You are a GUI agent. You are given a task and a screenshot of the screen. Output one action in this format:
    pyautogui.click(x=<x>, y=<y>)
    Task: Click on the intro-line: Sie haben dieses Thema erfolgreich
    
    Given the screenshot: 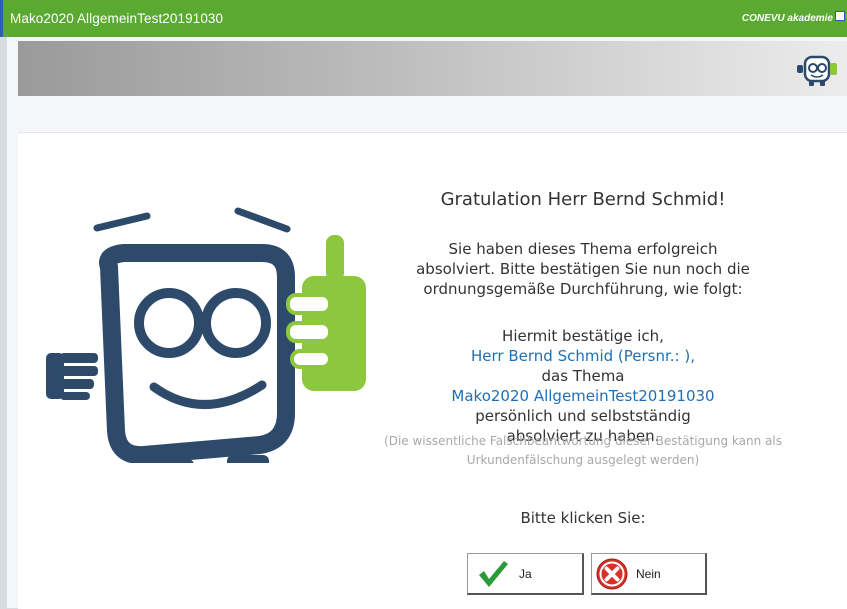 What is the action you would take?
    pyautogui.click(x=583, y=249)
    